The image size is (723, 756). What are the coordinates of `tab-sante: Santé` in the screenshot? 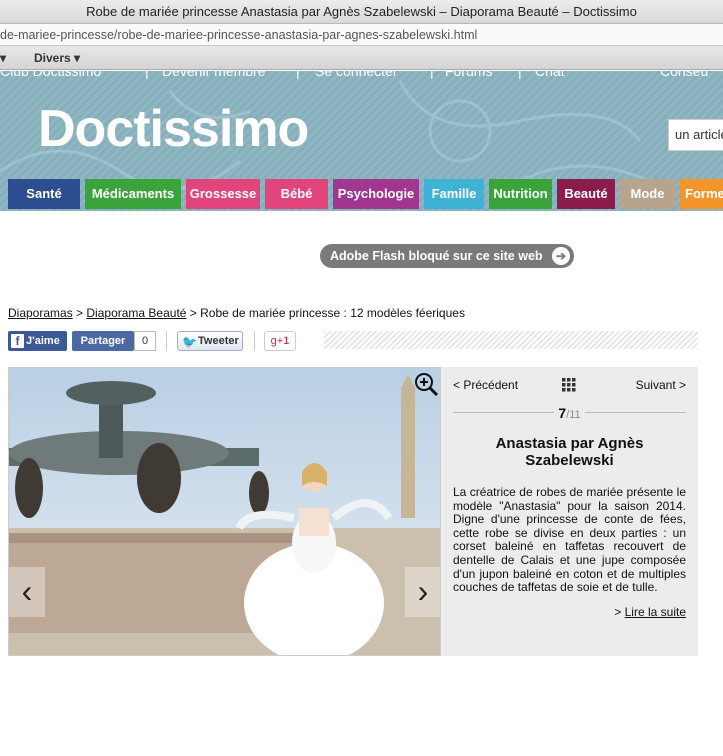 It's located at (44, 194).